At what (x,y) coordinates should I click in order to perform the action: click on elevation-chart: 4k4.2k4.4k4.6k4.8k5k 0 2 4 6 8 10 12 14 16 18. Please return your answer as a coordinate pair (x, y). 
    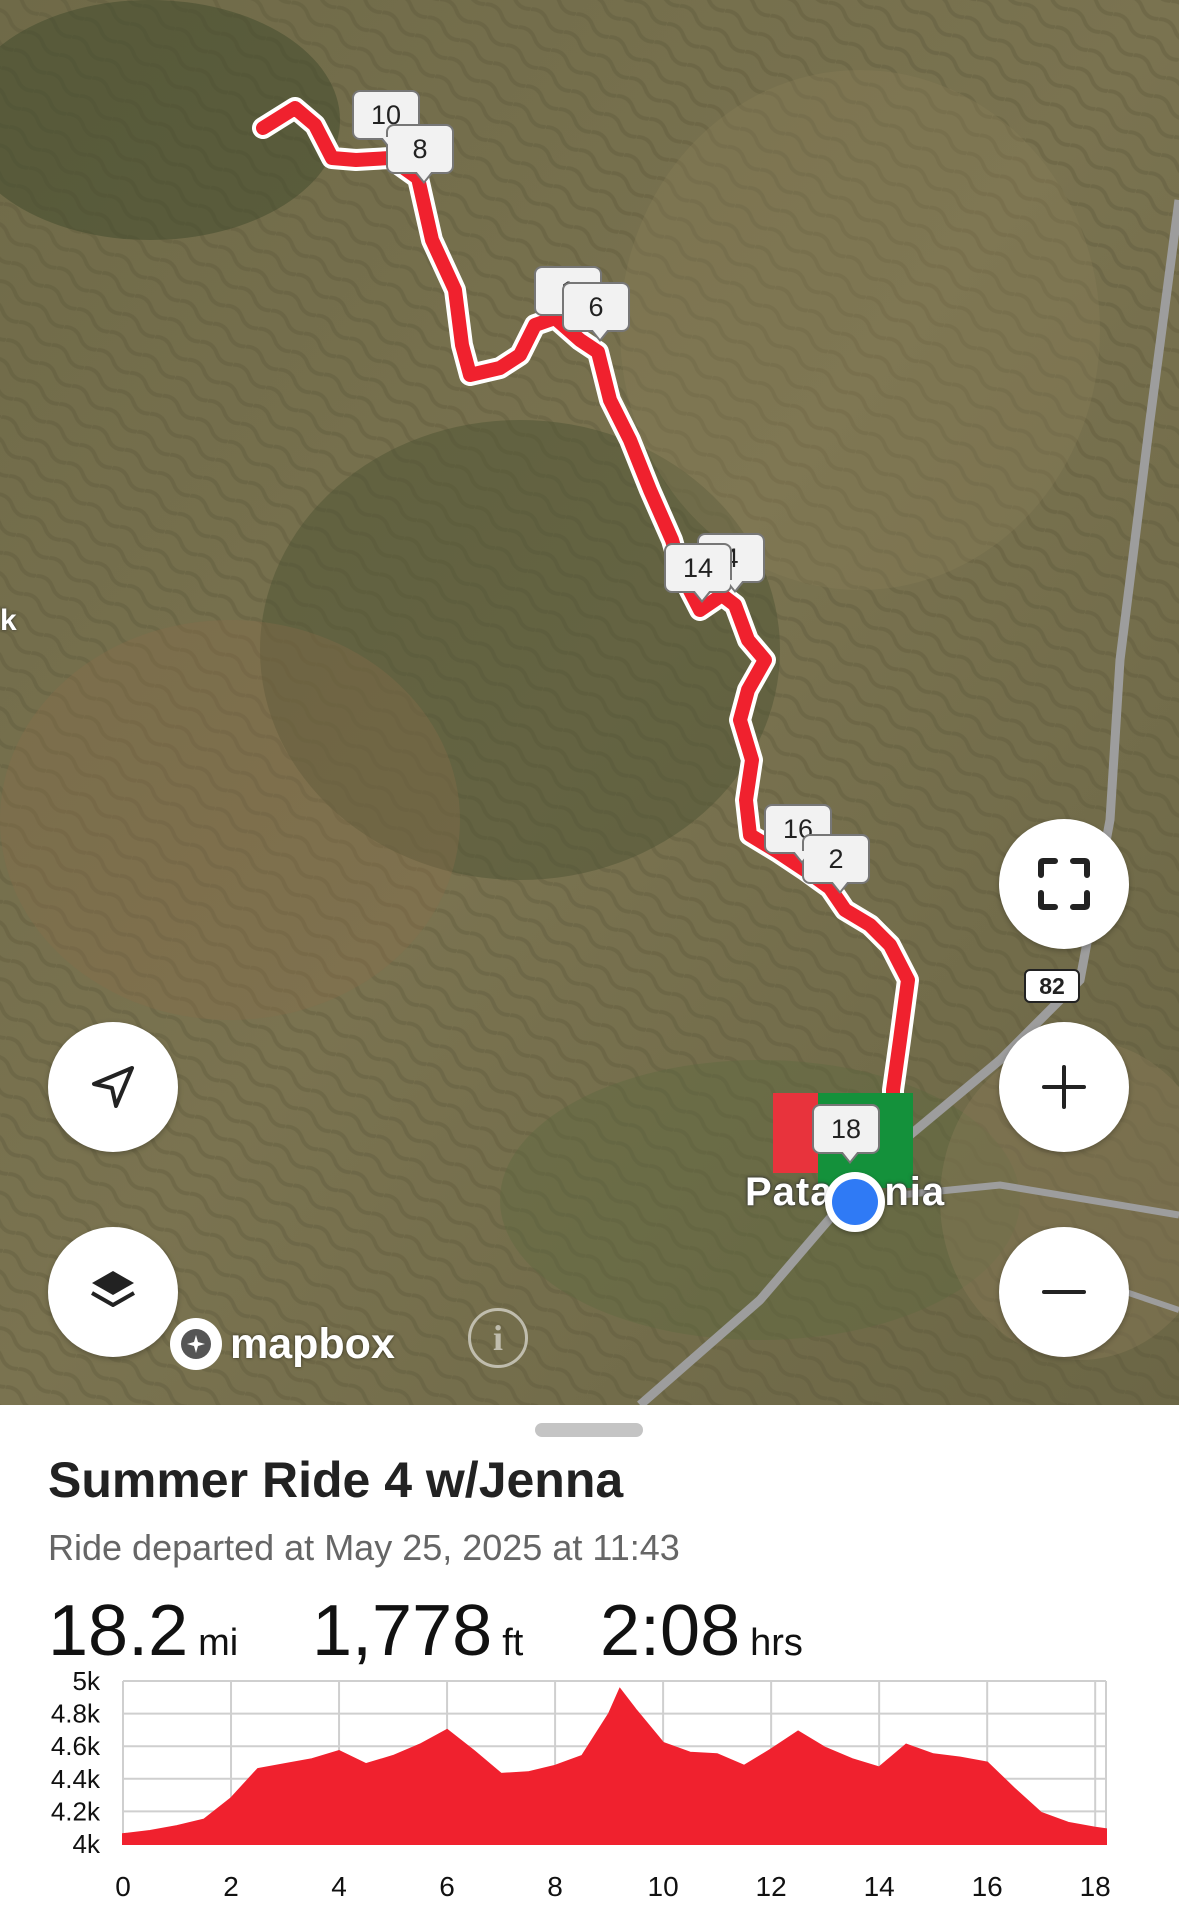
    Looking at the image, I should click on (589, 1790).